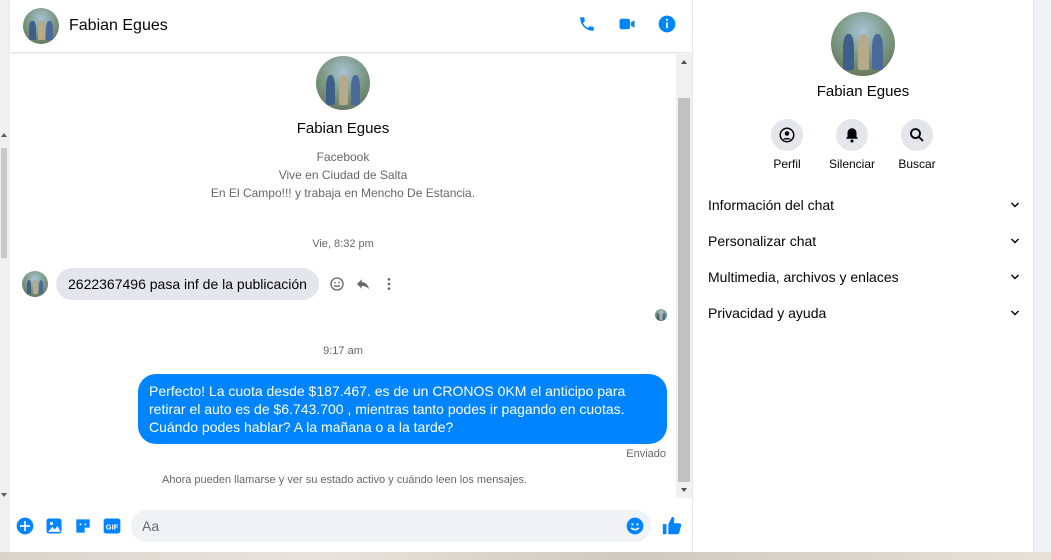  Describe the element at coordinates (865, 205) in the screenshot. I see `section-chat-info: Información del chat` at that location.